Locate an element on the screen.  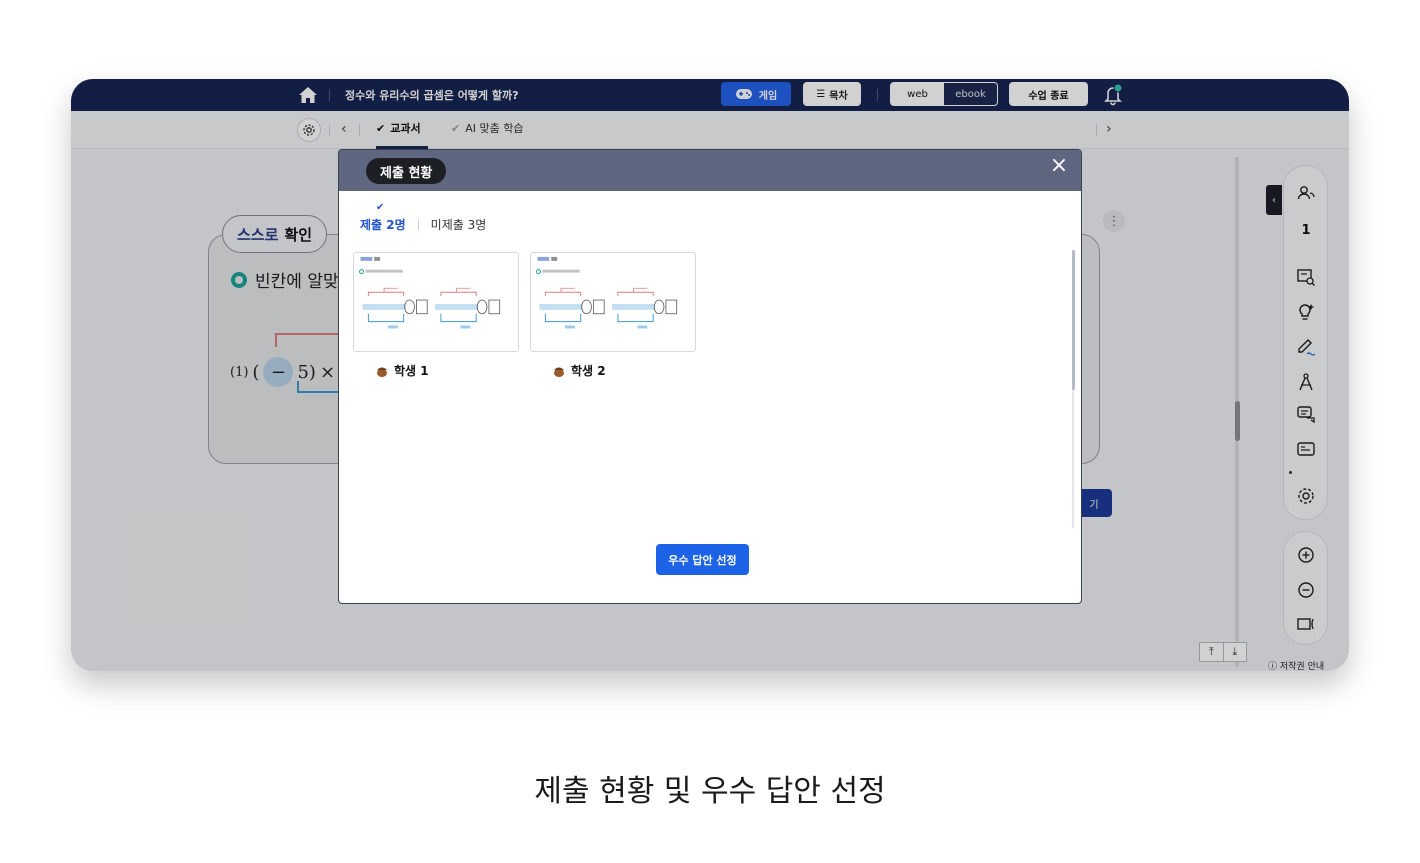
modal-header: 제출 현황 × is located at coordinates (710, 170).